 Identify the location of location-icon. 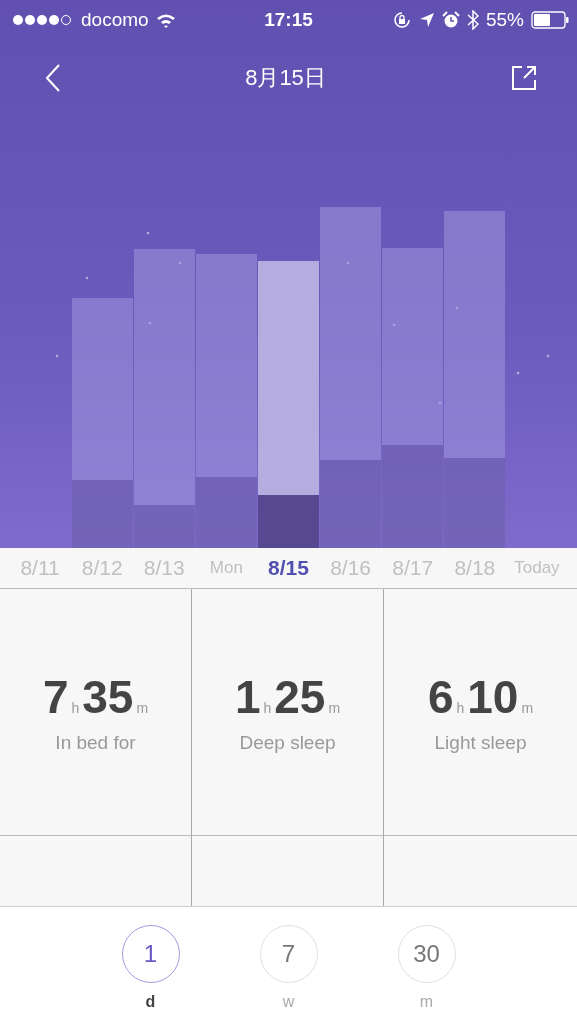
(426, 20).